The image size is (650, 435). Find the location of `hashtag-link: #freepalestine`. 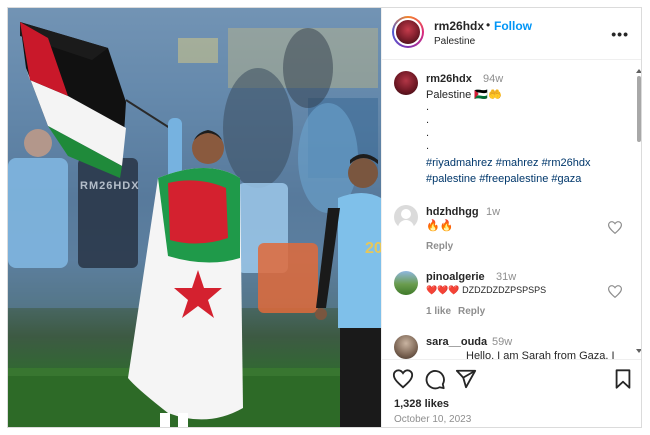

hashtag-link: #freepalestine is located at coordinates (513, 179).